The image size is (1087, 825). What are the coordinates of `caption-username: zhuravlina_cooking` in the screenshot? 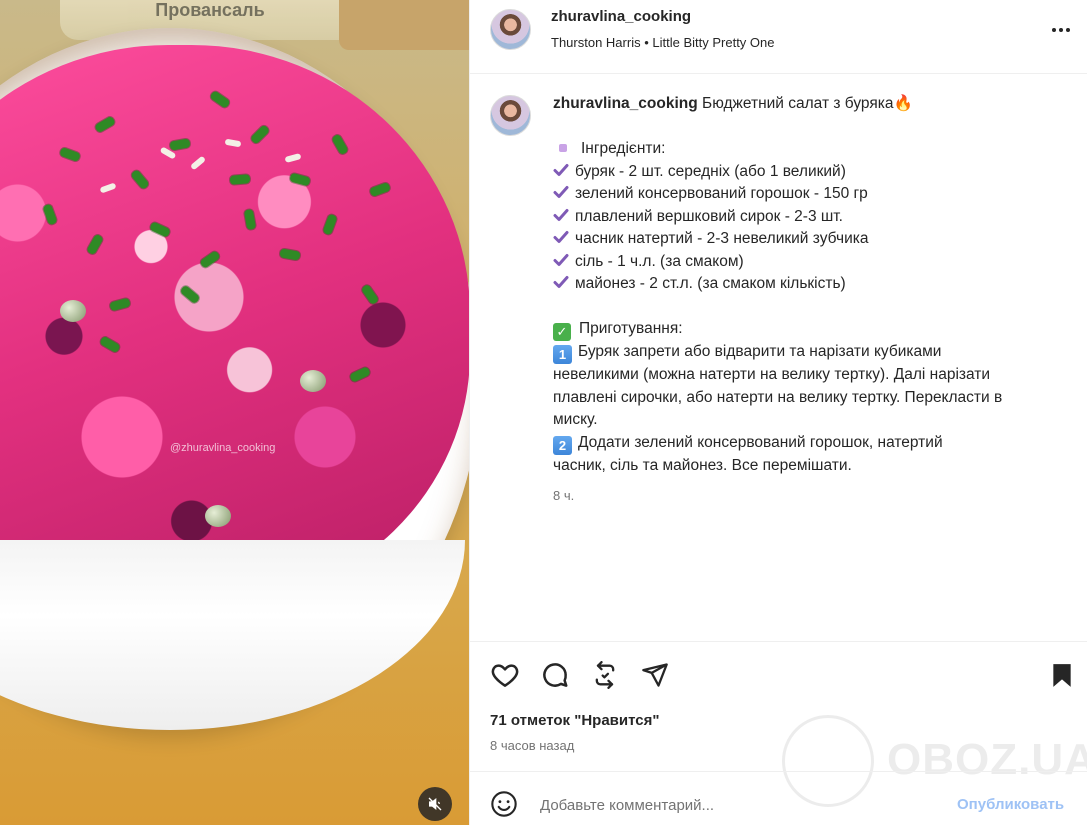 It's located at (625, 103).